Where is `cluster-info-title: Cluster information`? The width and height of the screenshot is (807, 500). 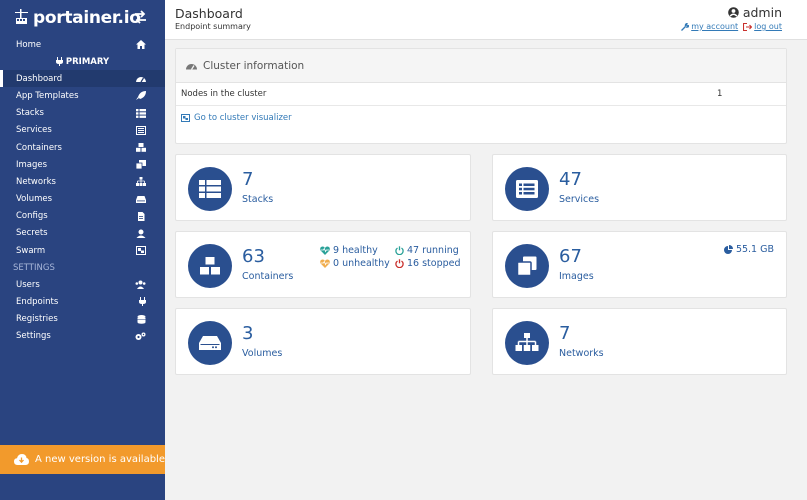
cluster-info-title: Cluster information is located at coordinates (254, 65).